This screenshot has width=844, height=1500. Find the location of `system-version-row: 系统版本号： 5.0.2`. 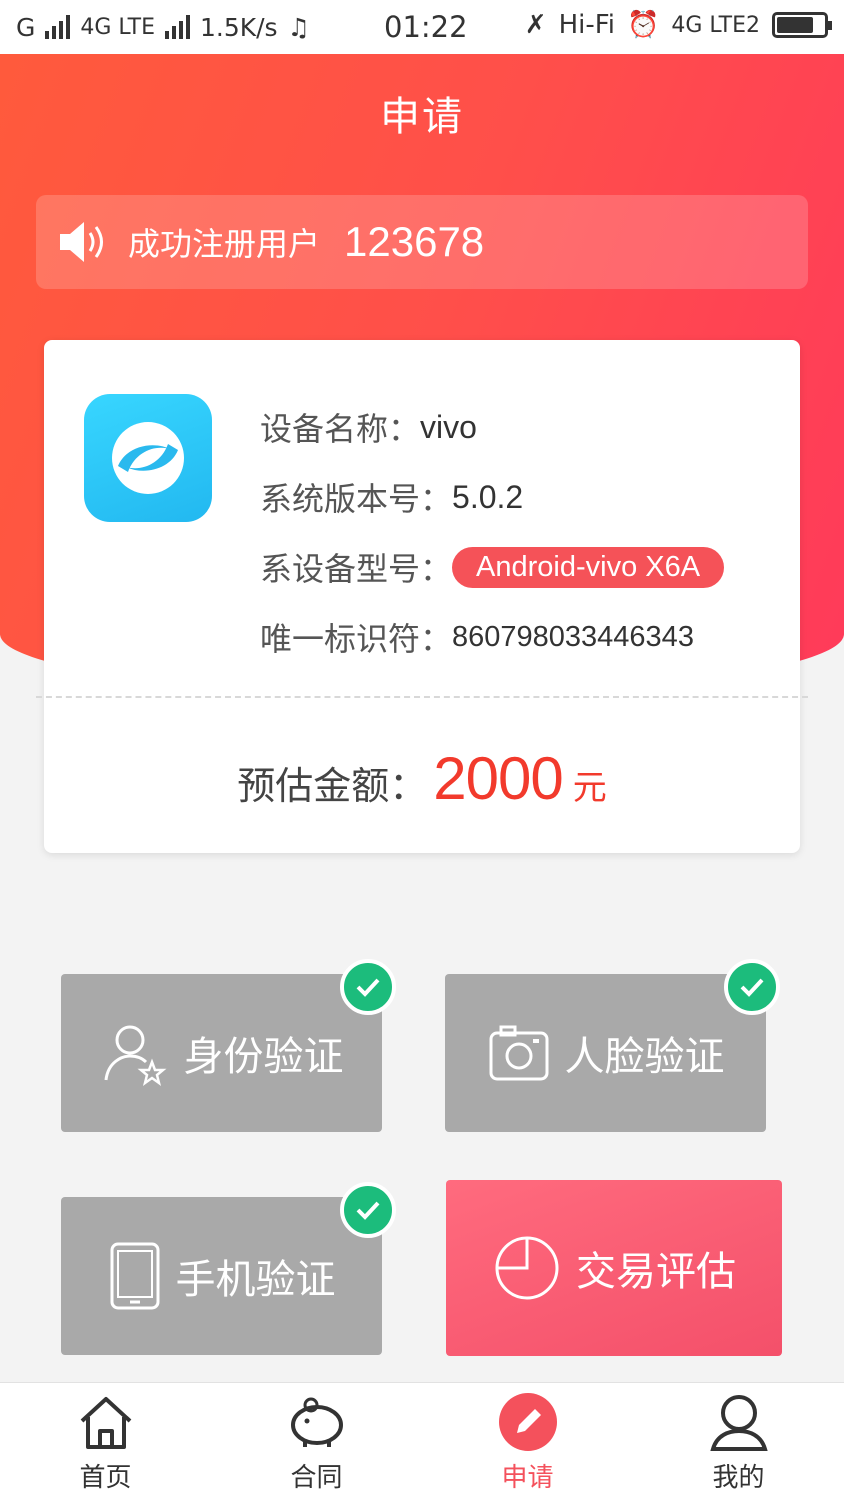

system-version-row: 系统版本号： 5.0.2 is located at coordinates (492, 497).